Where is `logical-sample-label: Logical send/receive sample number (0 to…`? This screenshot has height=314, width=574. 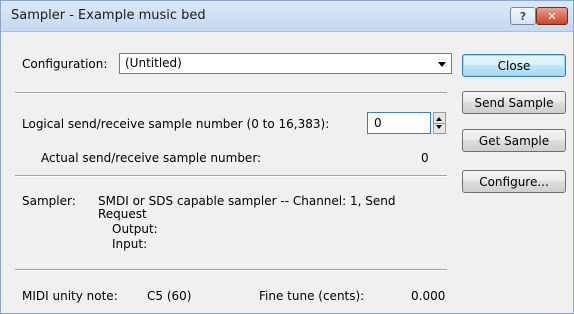 logical-sample-label: Logical send/receive sample number (0 to… is located at coordinates (176, 124).